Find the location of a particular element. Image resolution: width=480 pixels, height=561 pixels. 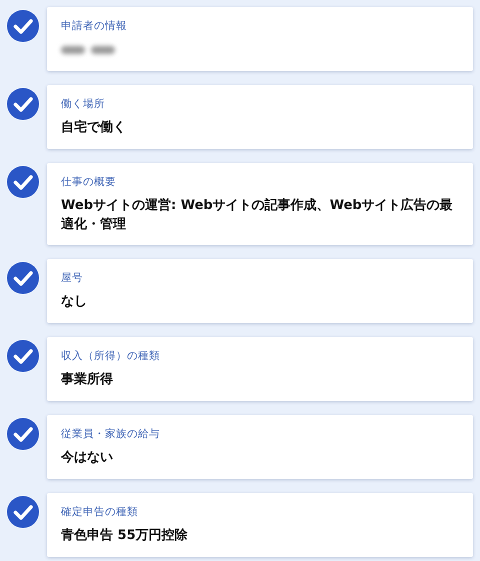

step-value: 自宅で働く is located at coordinates (94, 127).